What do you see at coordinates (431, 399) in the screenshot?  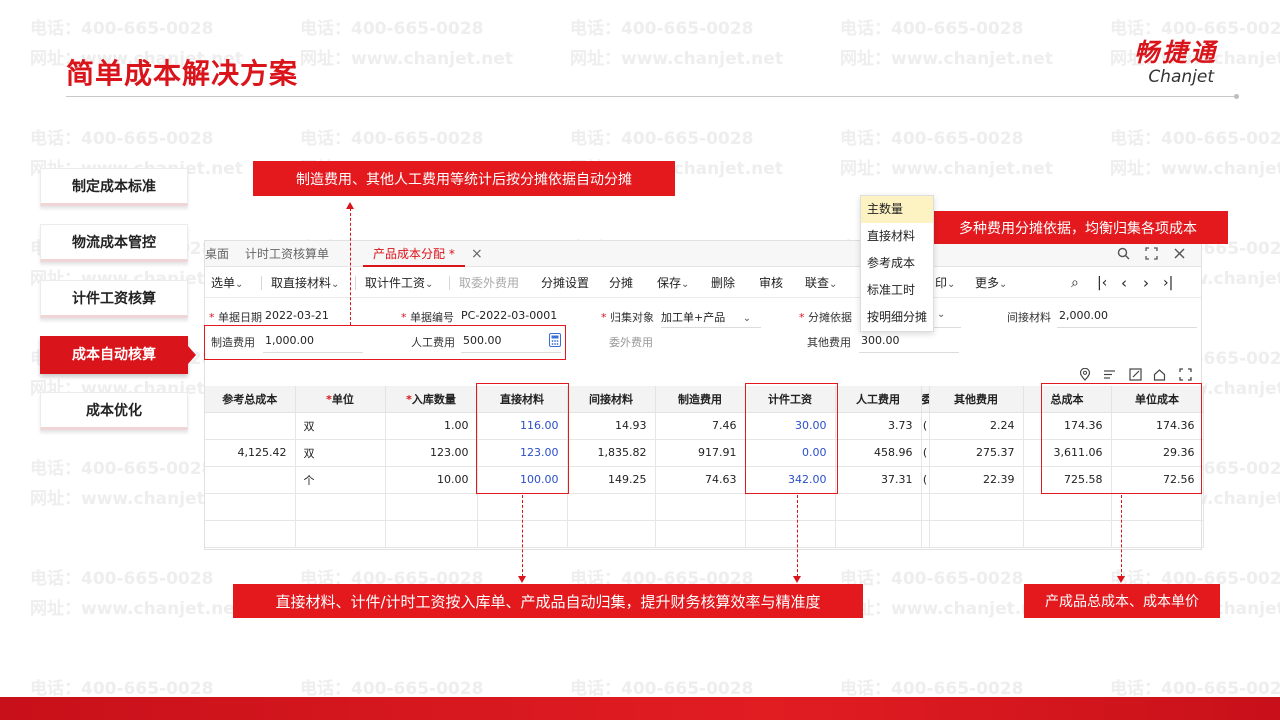 I see `column-header: *入库数量` at bounding box center [431, 399].